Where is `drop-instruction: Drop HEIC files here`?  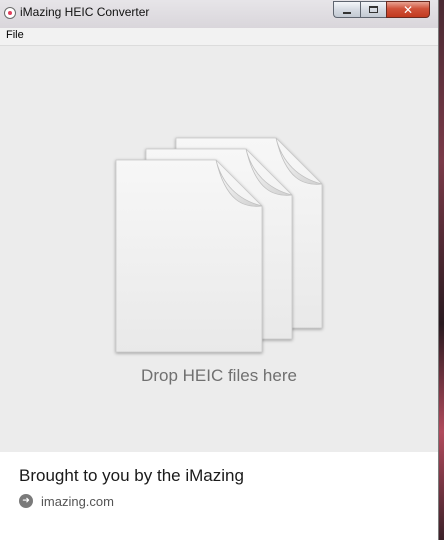 drop-instruction: Drop HEIC files here is located at coordinates (219, 375).